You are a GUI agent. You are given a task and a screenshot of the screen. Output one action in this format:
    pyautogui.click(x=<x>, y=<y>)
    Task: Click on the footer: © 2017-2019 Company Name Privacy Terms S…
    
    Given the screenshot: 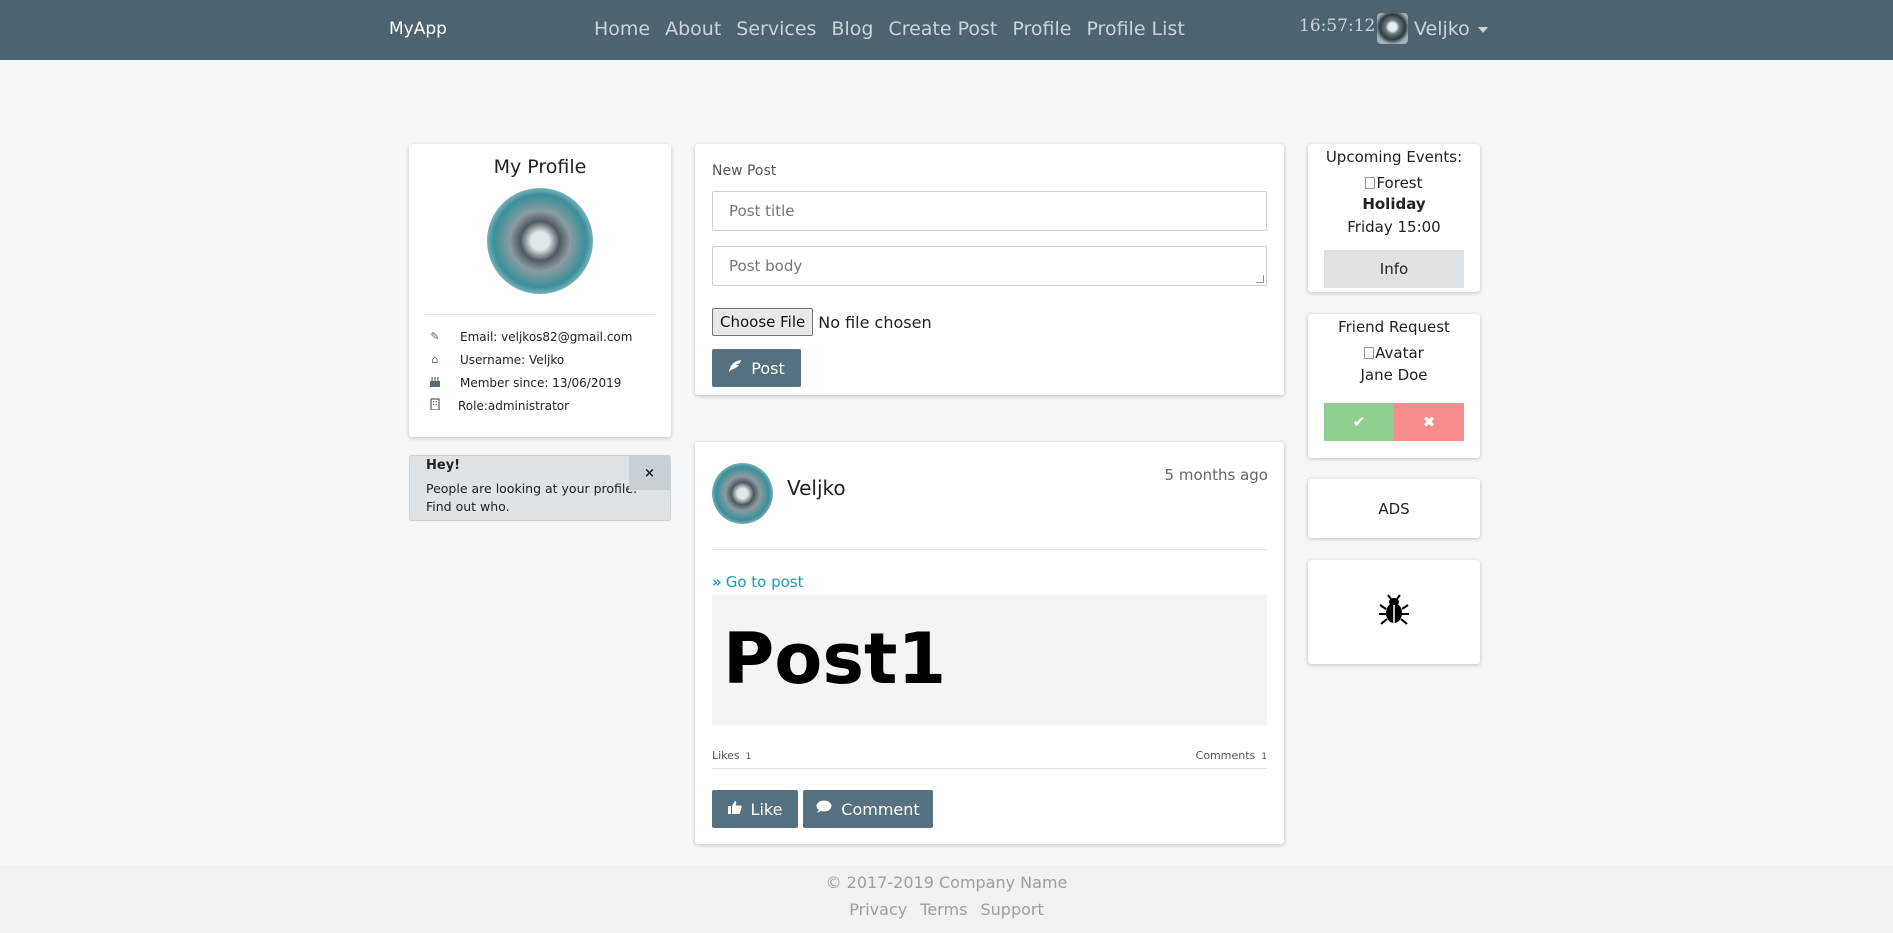 What is the action you would take?
    pyautogui.click(x=946, y=899)
    